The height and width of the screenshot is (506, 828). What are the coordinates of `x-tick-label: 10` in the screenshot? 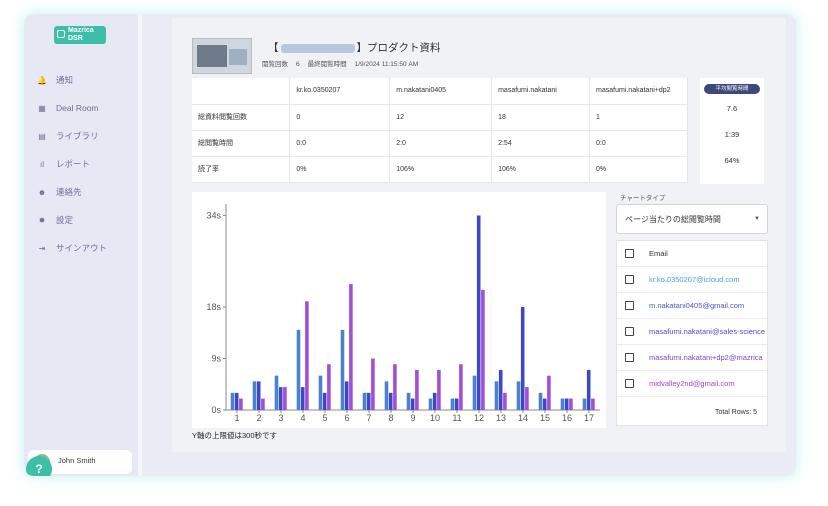 It's located at (435, 418).